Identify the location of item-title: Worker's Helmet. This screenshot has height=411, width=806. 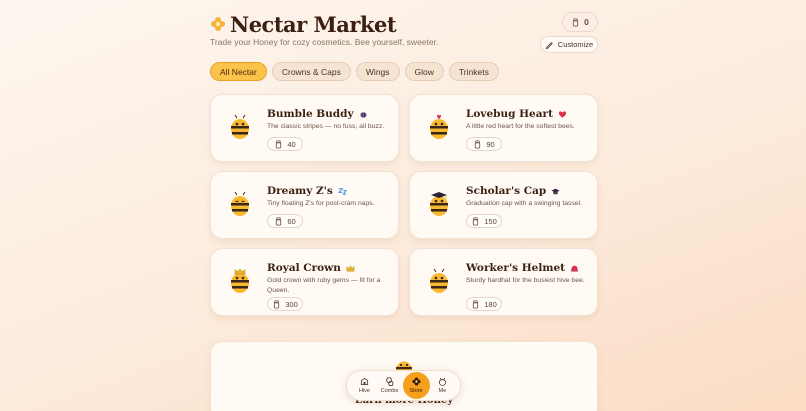
(522, 268).